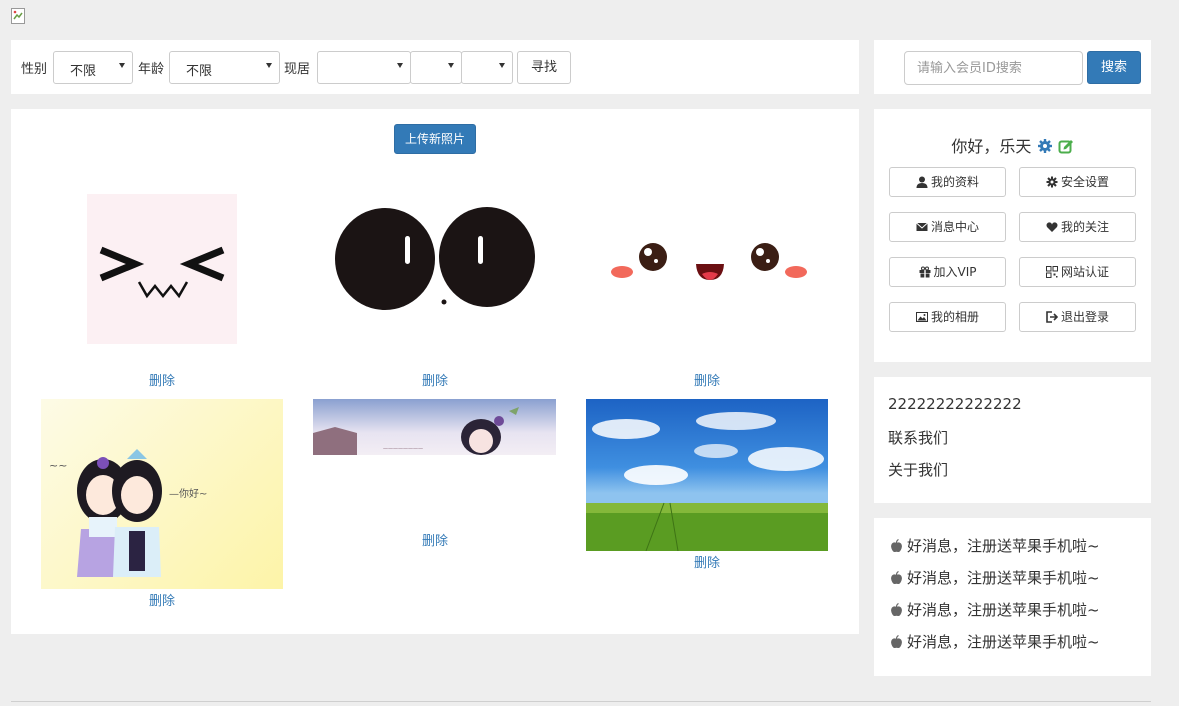  I want to click on svg-text: —你好~, so click(188, 493).